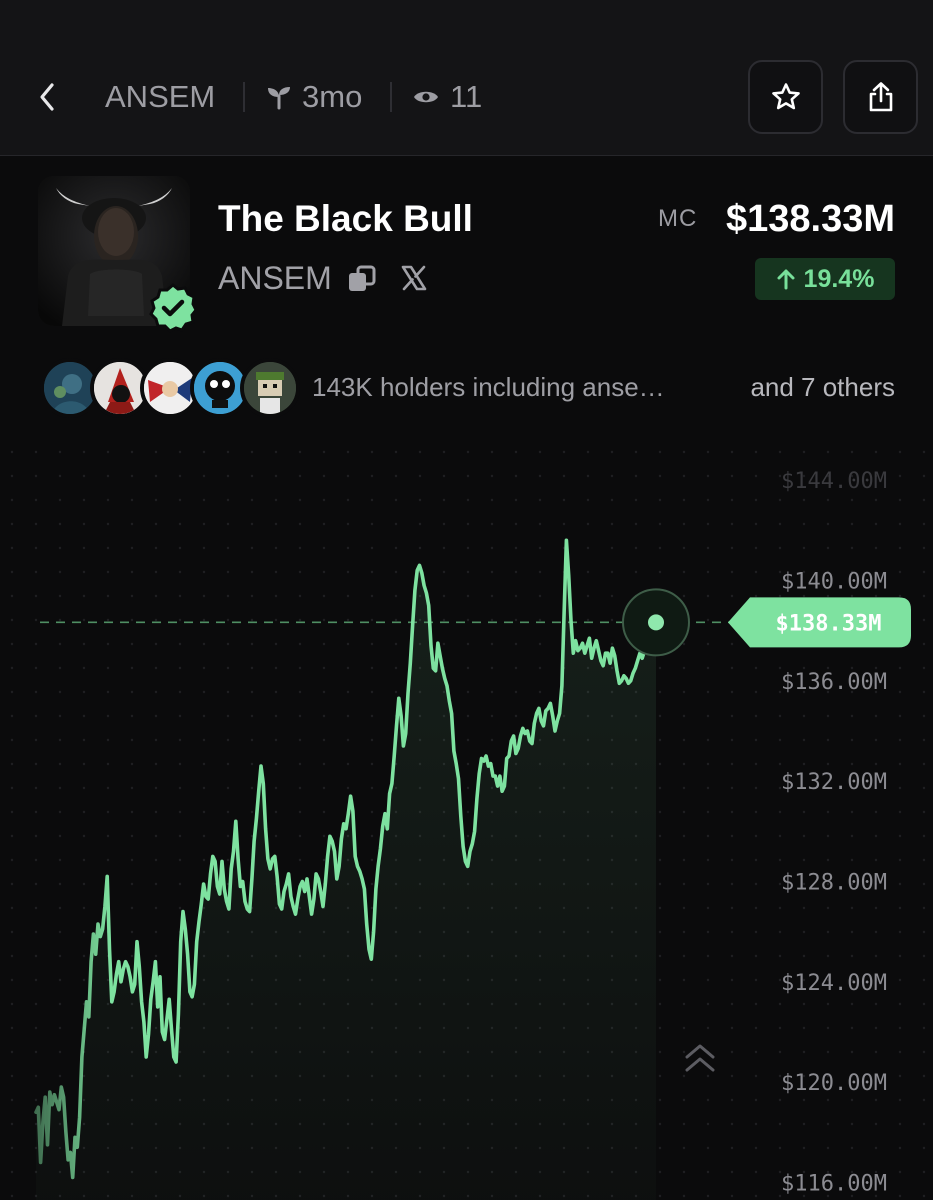  I want to click on header-ticker: ANSEM, so click(160, 97).